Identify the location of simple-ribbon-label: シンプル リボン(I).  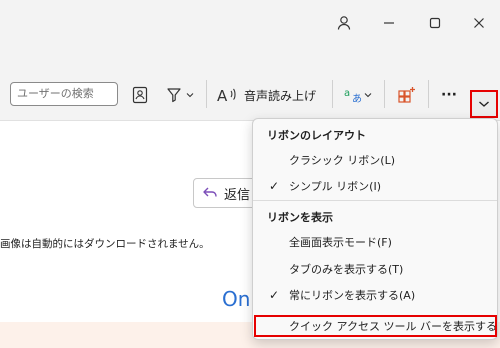
(335, 186).